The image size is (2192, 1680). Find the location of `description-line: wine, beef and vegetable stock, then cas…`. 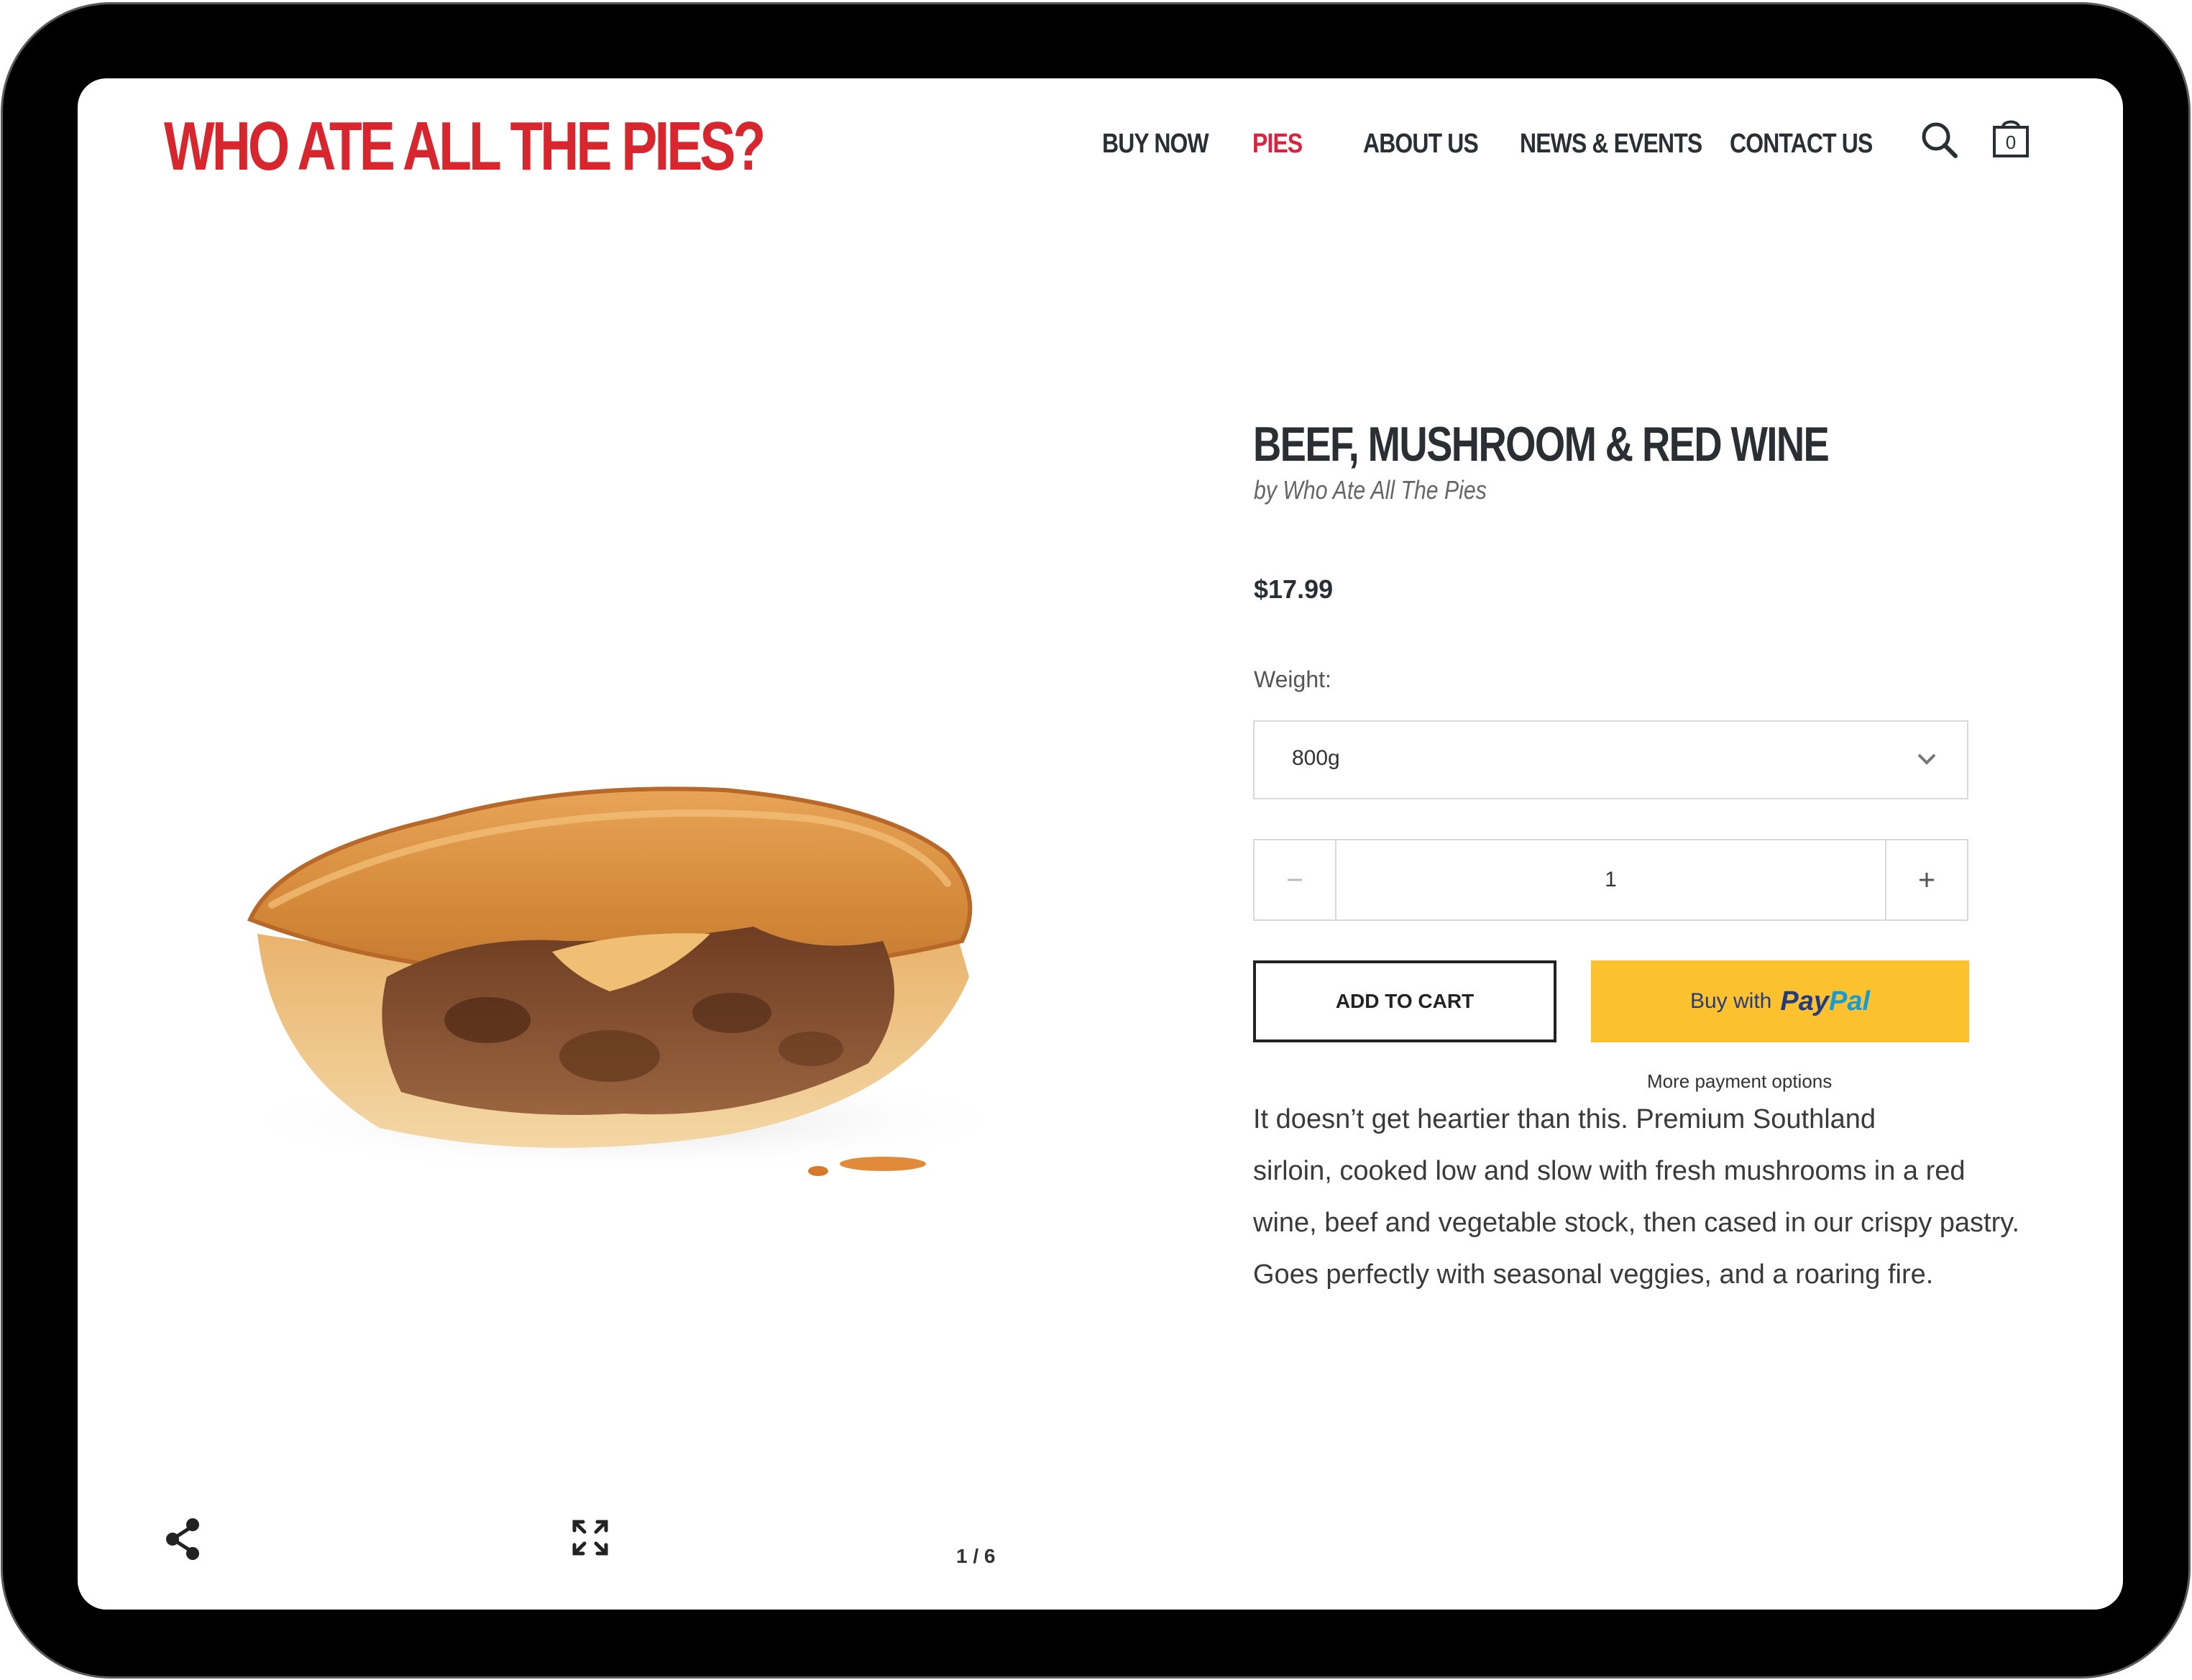

description-line: wine, beef and vegetable stock, then cas… is located at coordinates (1636, 1223).